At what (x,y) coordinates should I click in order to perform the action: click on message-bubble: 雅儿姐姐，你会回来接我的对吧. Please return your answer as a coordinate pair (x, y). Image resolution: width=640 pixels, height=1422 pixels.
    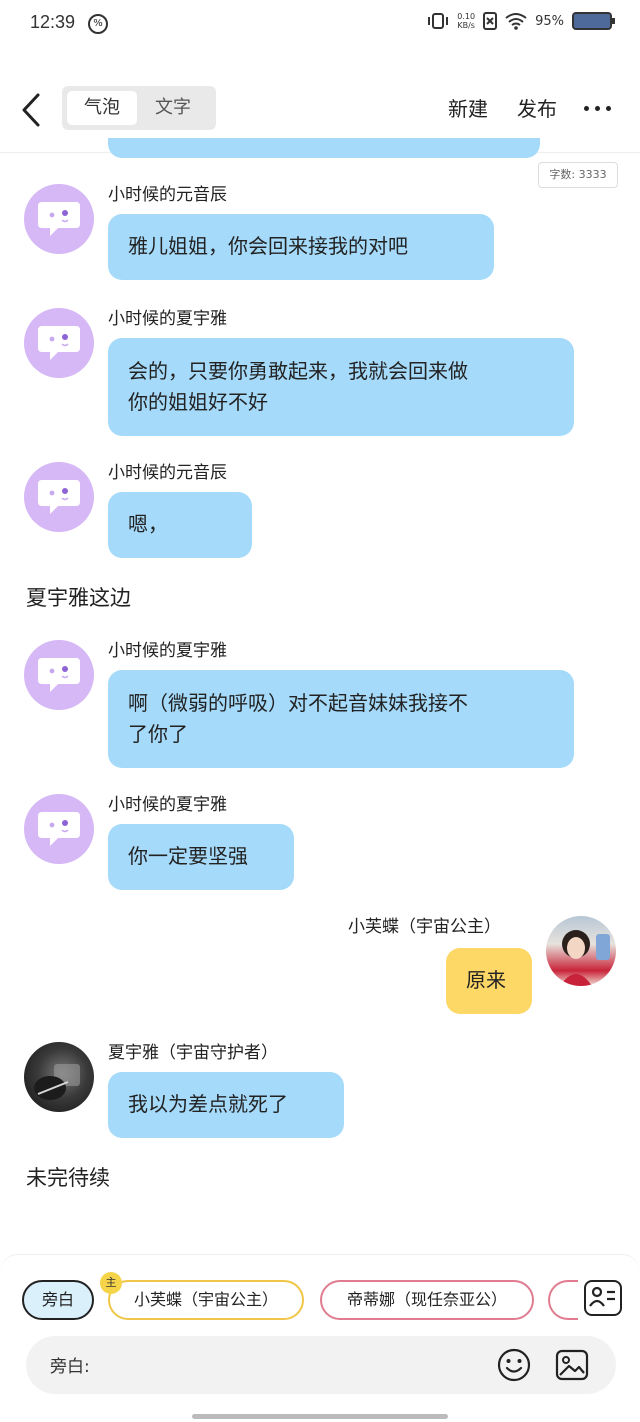
    Looking at the image, I should click on (301, 247).